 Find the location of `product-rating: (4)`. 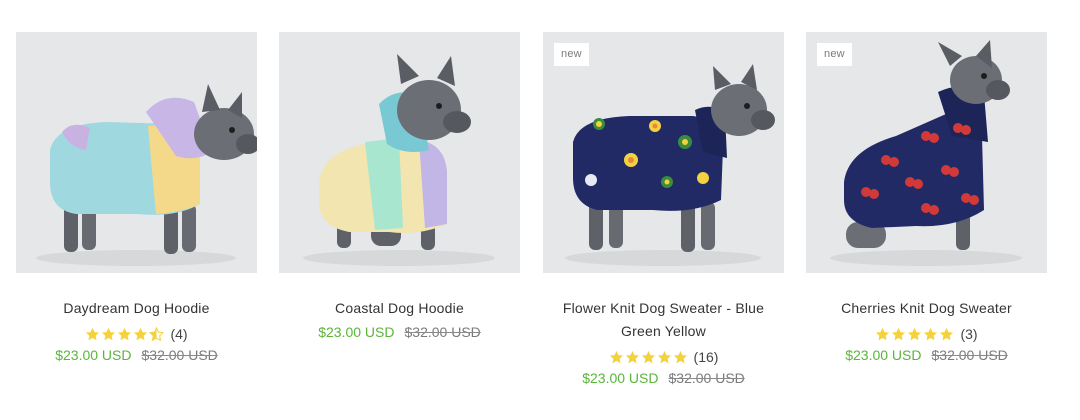

product-rating: (4) is located at coordinates (136, 334).